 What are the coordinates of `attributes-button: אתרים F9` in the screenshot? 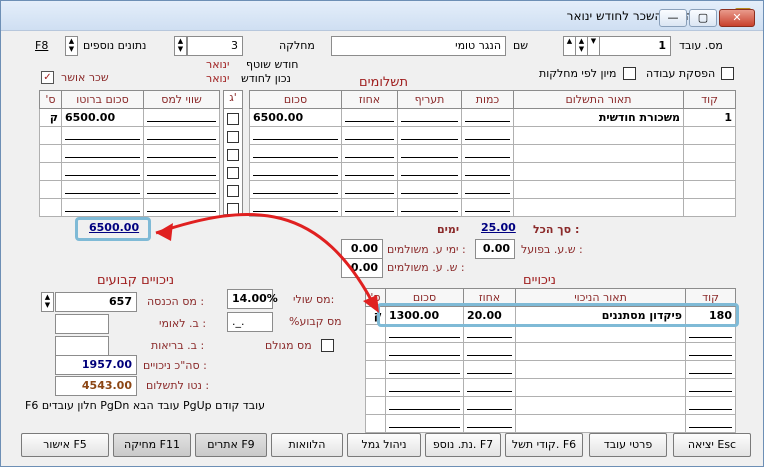 It's located at (231, 445).